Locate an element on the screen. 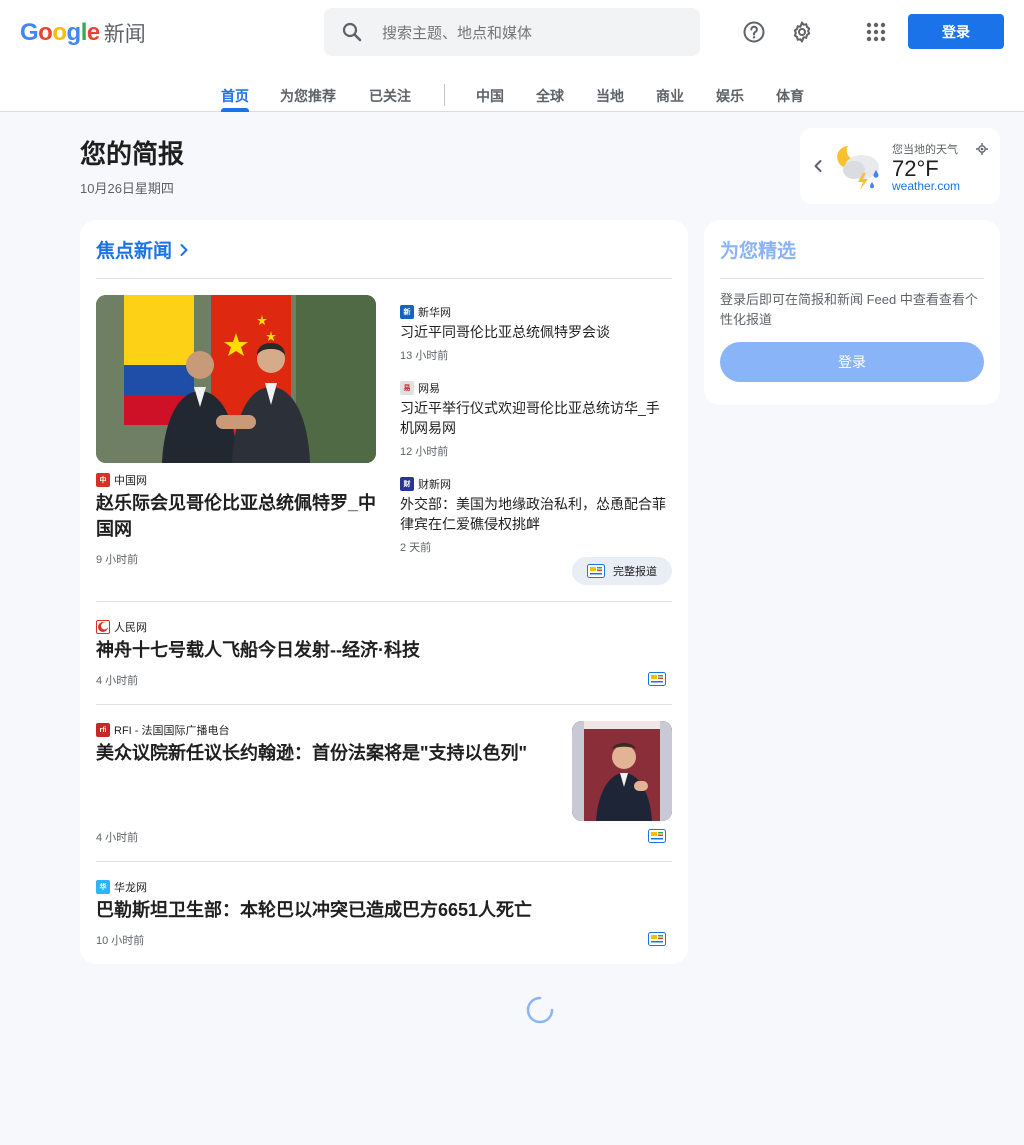 The image size is (1024, 1145). logo-letter: g is located at coordinates (74, 32).